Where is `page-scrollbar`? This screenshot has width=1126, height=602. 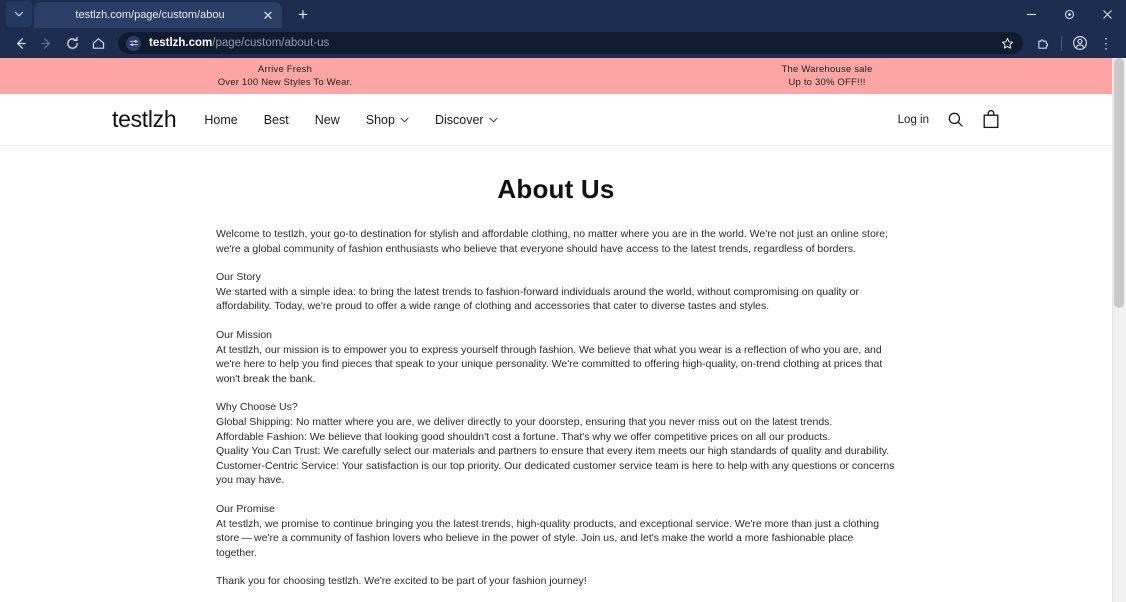 page-scrollbar is located at coordinates (1119, 330).